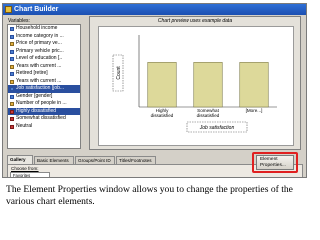  What do you see at coordinates (154, 9) in the screenshot?
I see `title-bar: Chart Builder` at bounding box center [154, 9].